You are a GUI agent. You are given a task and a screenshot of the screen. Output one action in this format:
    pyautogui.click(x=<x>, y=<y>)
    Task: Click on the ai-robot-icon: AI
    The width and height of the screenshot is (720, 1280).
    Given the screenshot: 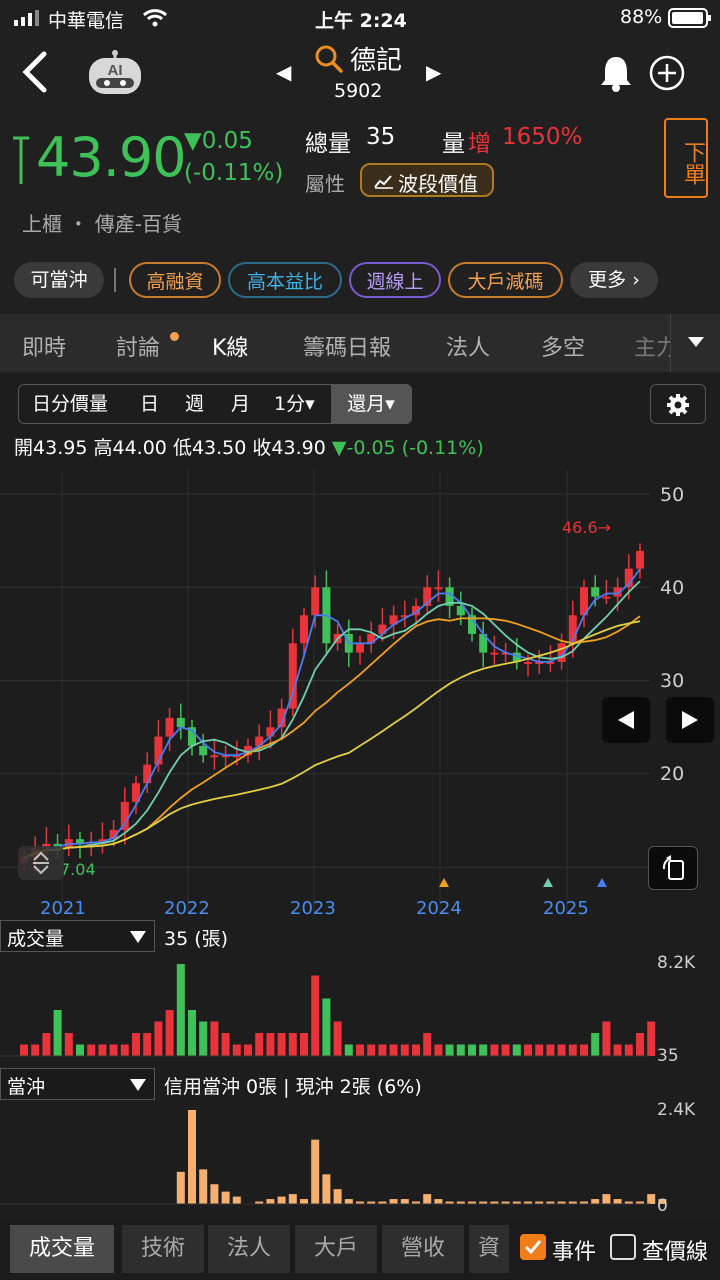 What is the action you would take?
    pyautogui.click(x=115, y=73)
    